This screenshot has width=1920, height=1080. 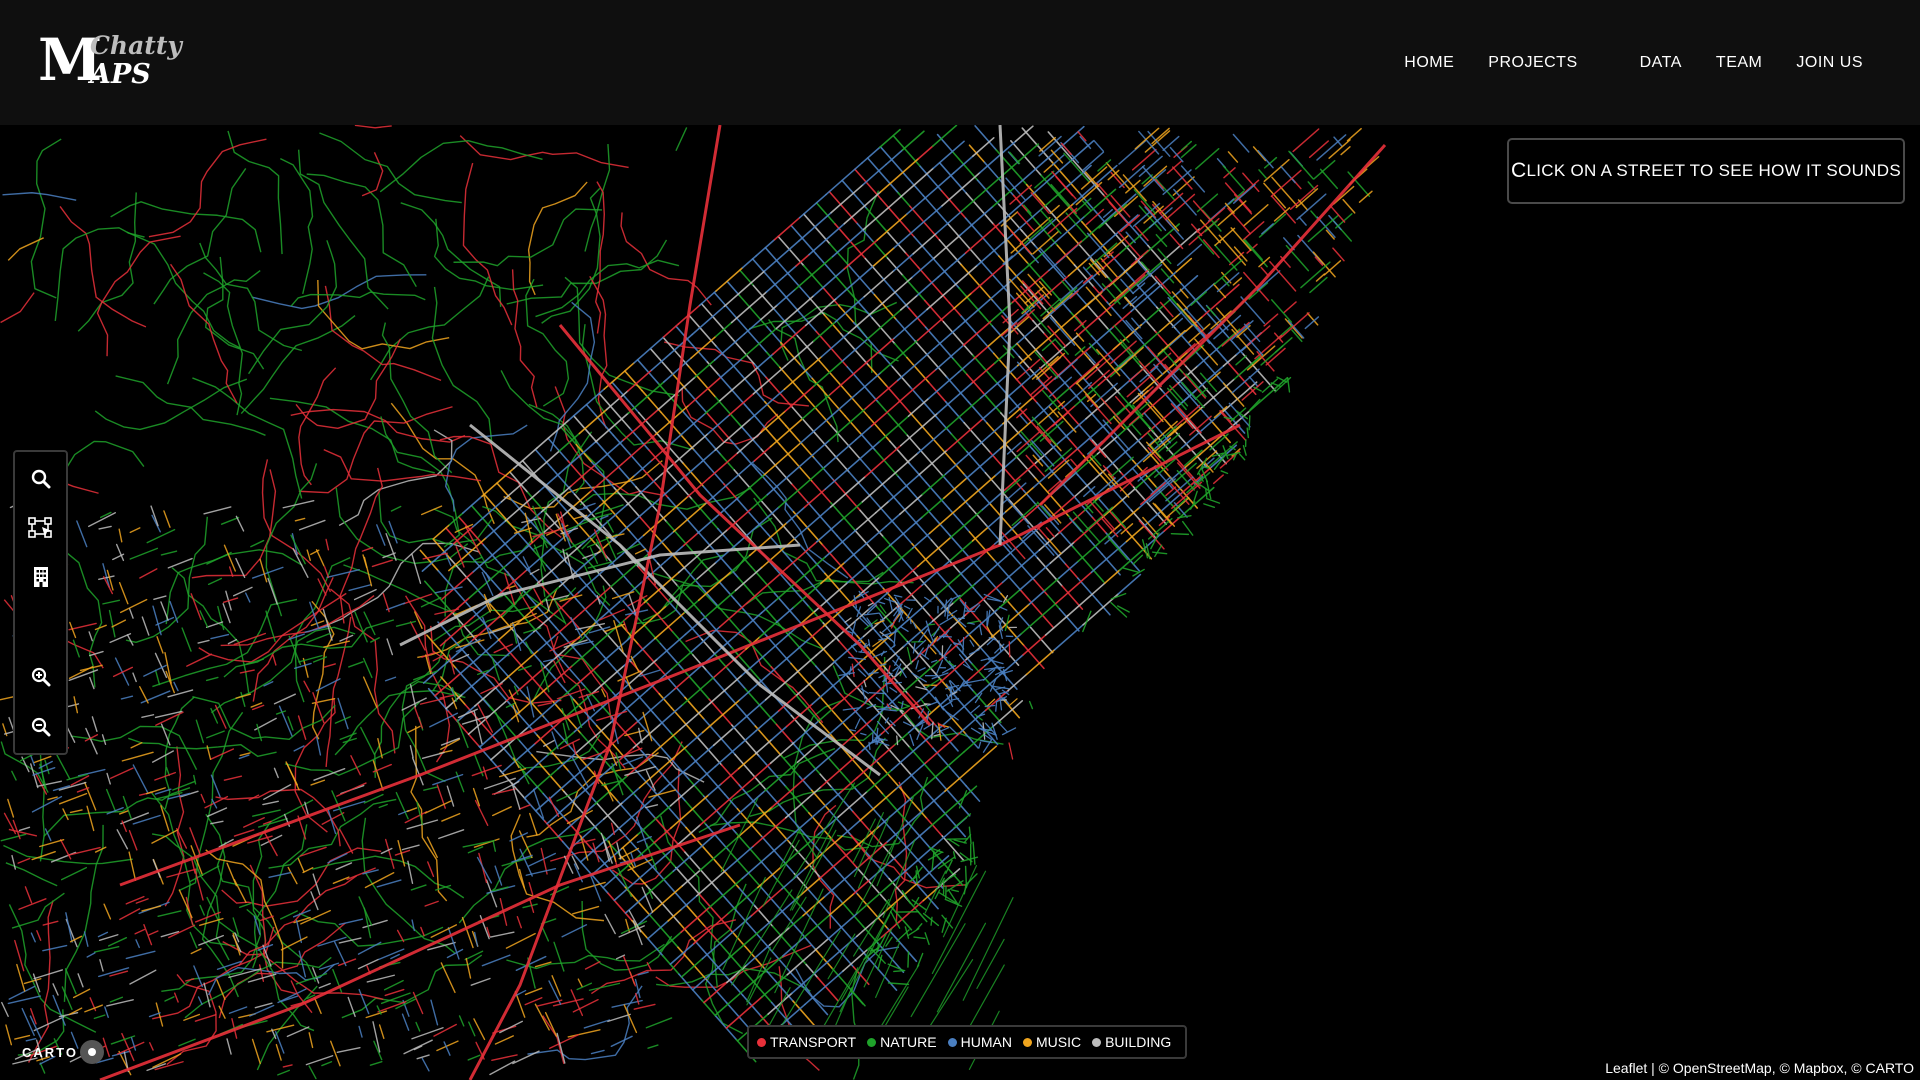 I want to click on carto-logo: CARTO, so click(x=63, y=1052).